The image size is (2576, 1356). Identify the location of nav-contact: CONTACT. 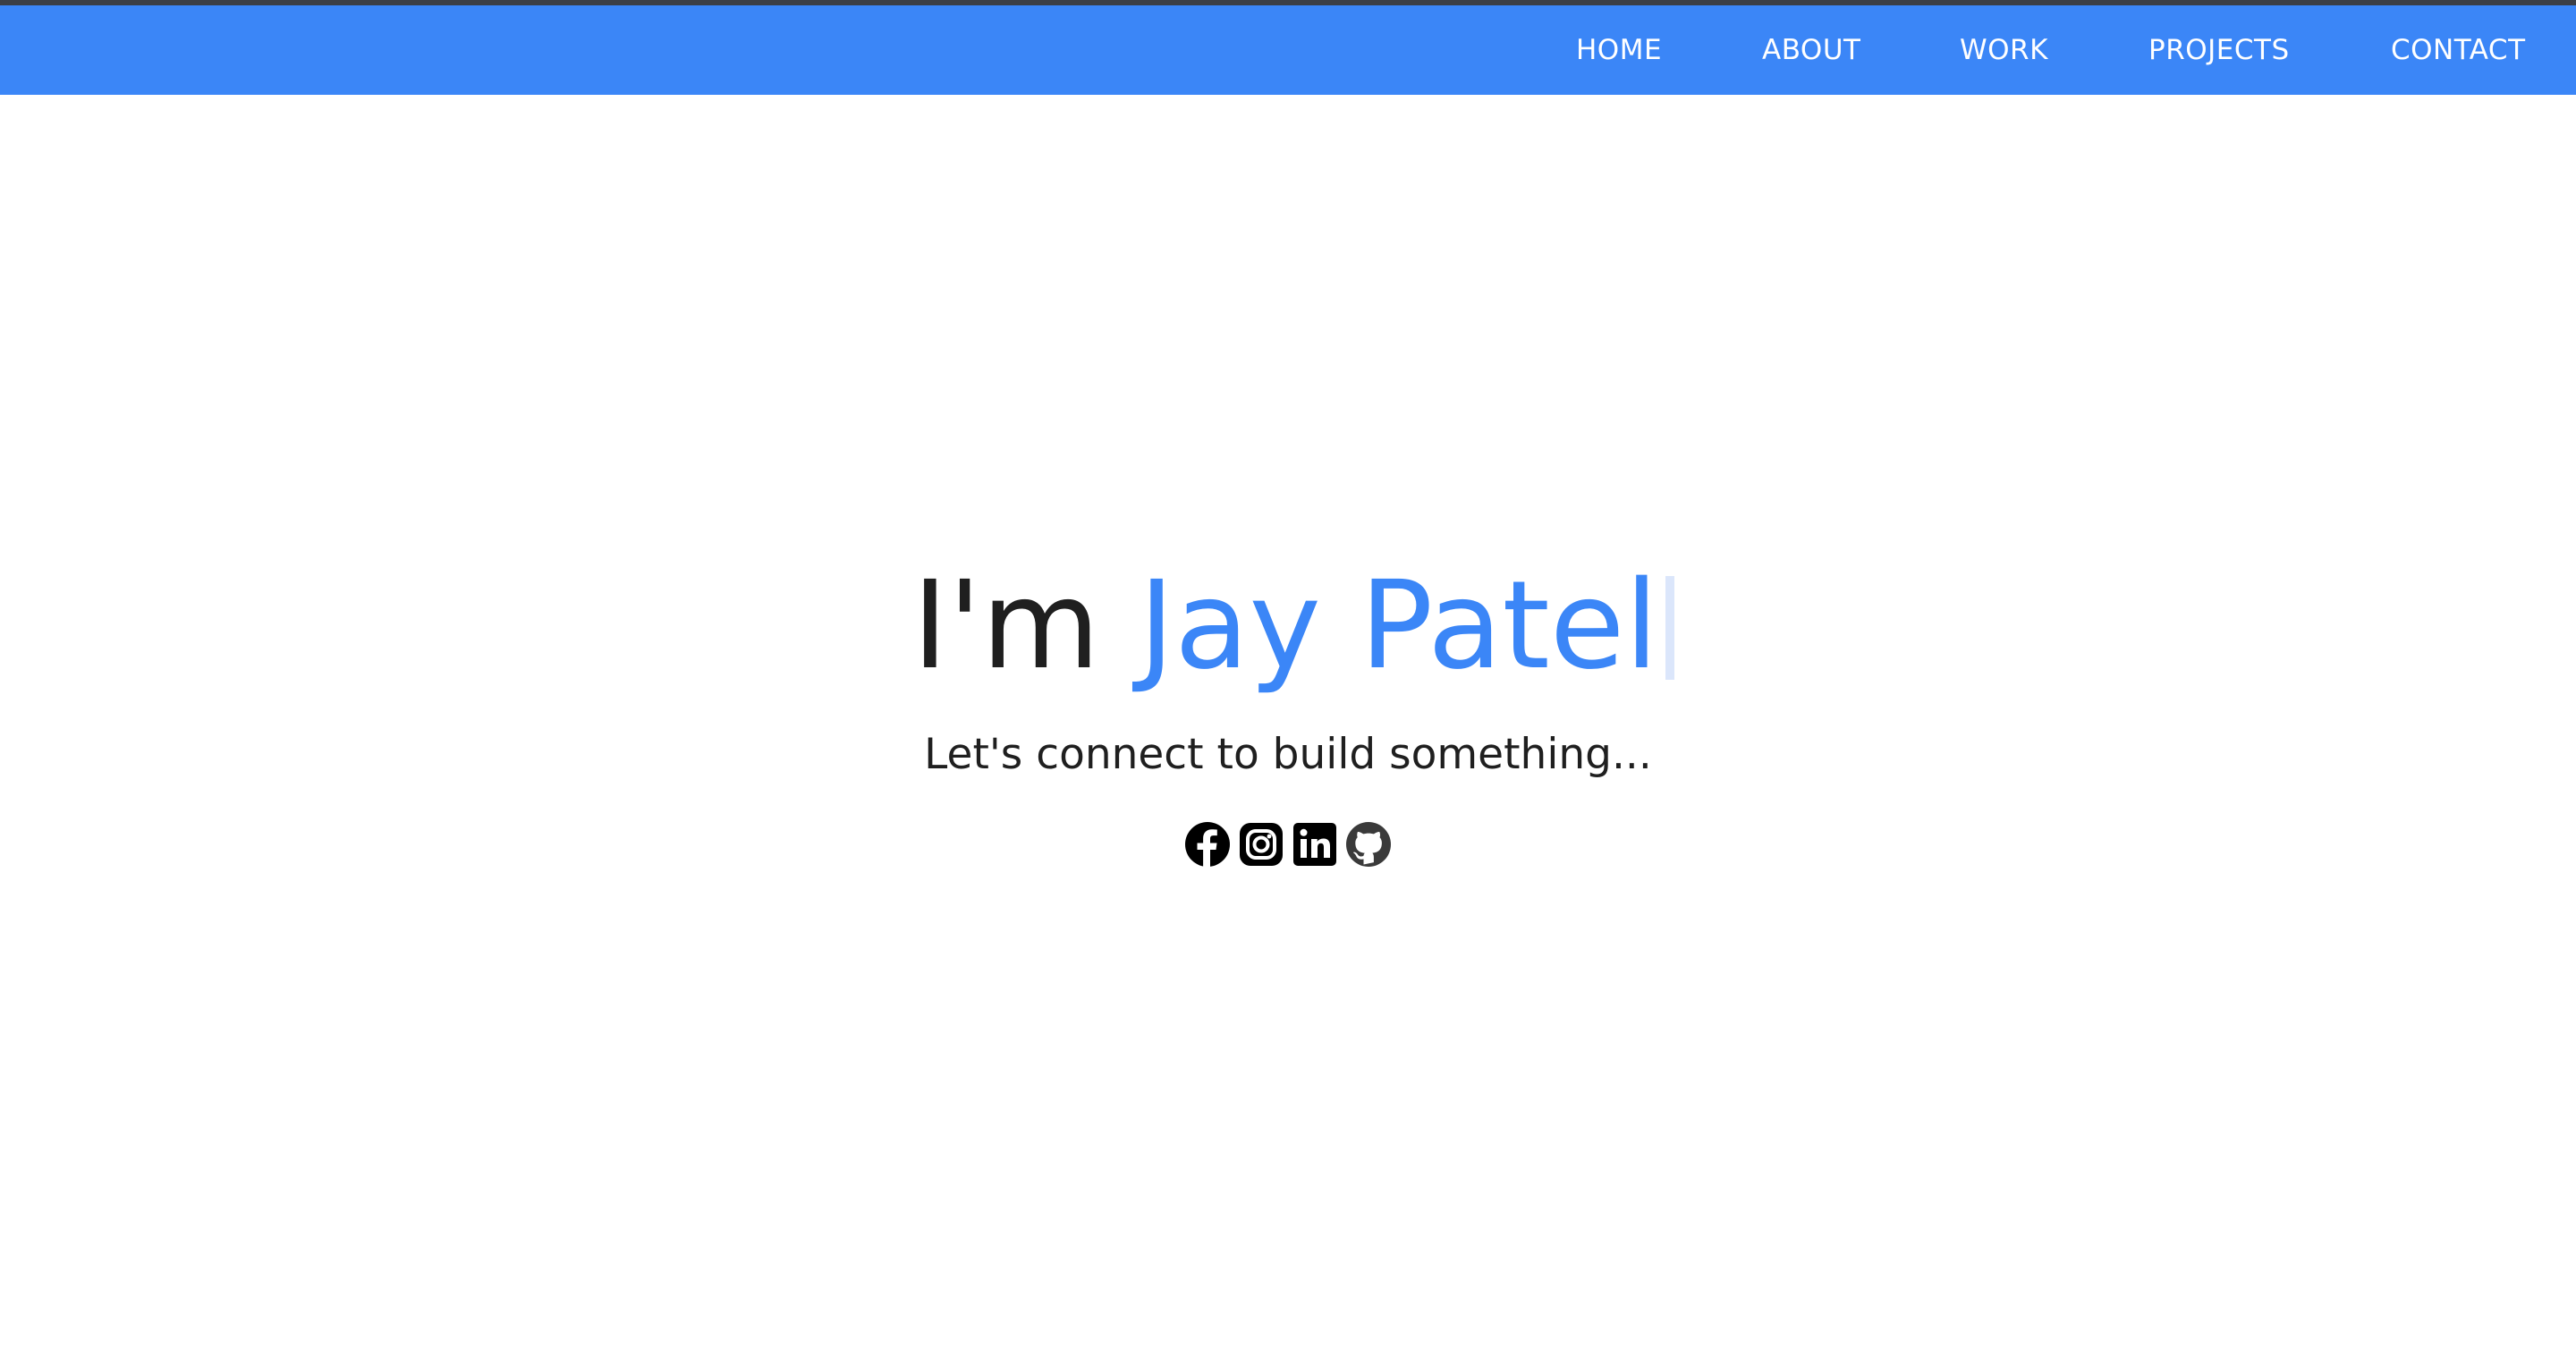
(2458, 50).